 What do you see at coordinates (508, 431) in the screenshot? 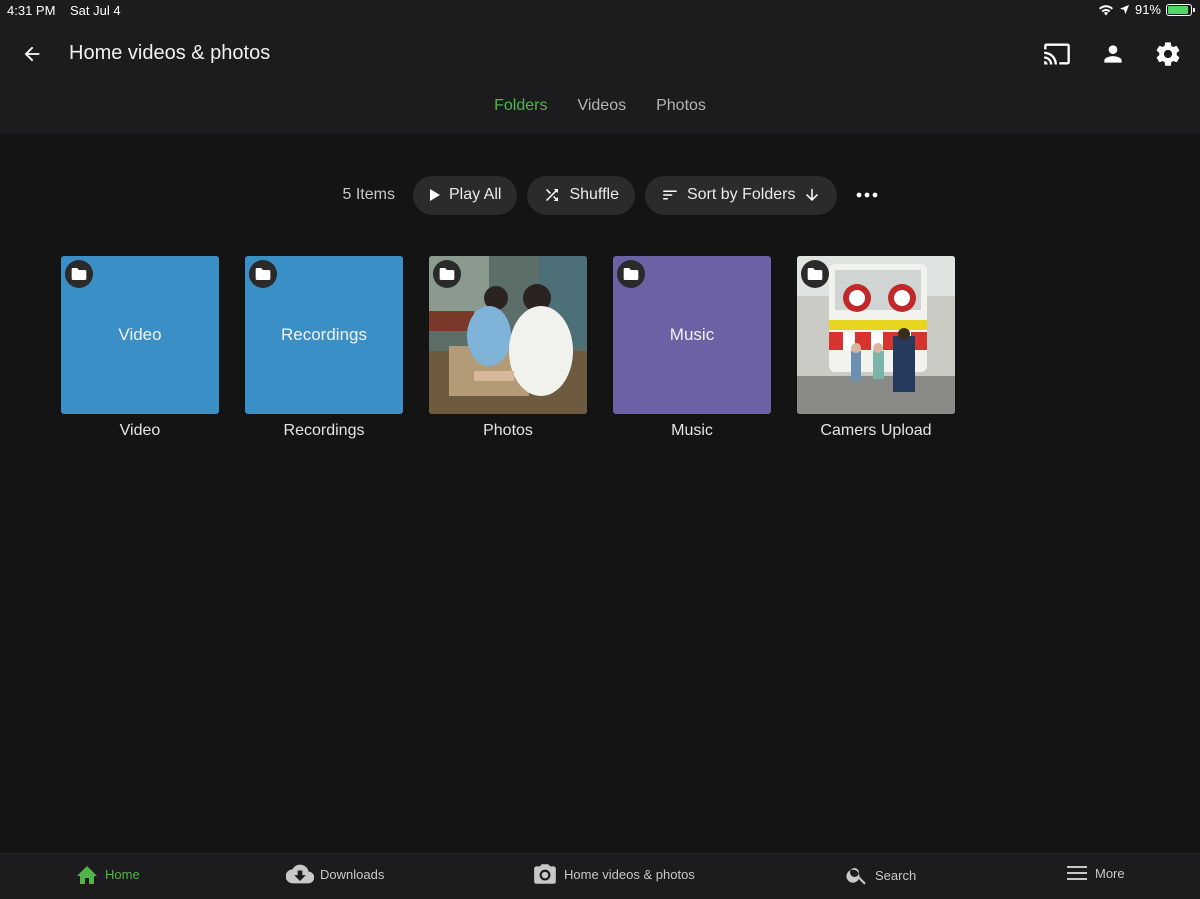
I see `folder-title: Photos` at bounding box center [508, 431].